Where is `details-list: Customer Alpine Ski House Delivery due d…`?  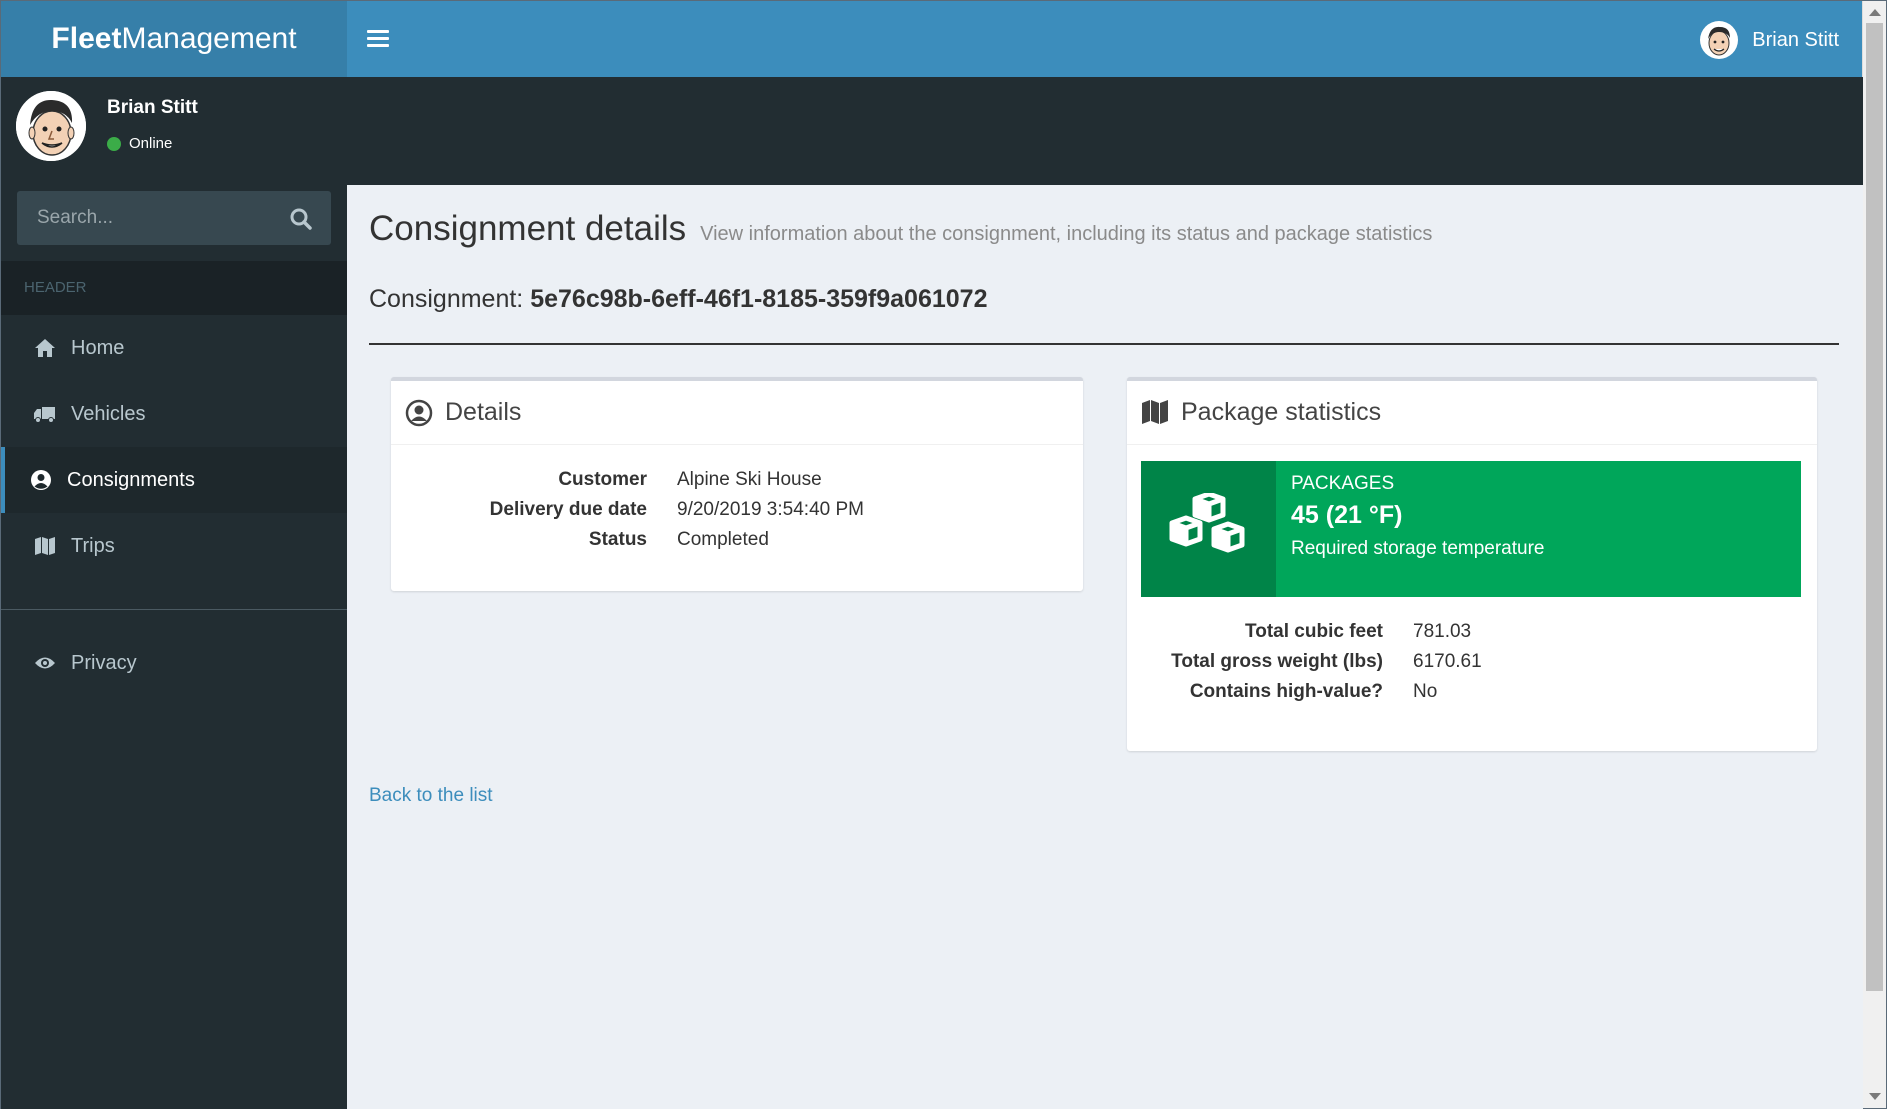 details-list: Customer Alpine Ski House Delivery due d… is located at coordinates (627, 510).